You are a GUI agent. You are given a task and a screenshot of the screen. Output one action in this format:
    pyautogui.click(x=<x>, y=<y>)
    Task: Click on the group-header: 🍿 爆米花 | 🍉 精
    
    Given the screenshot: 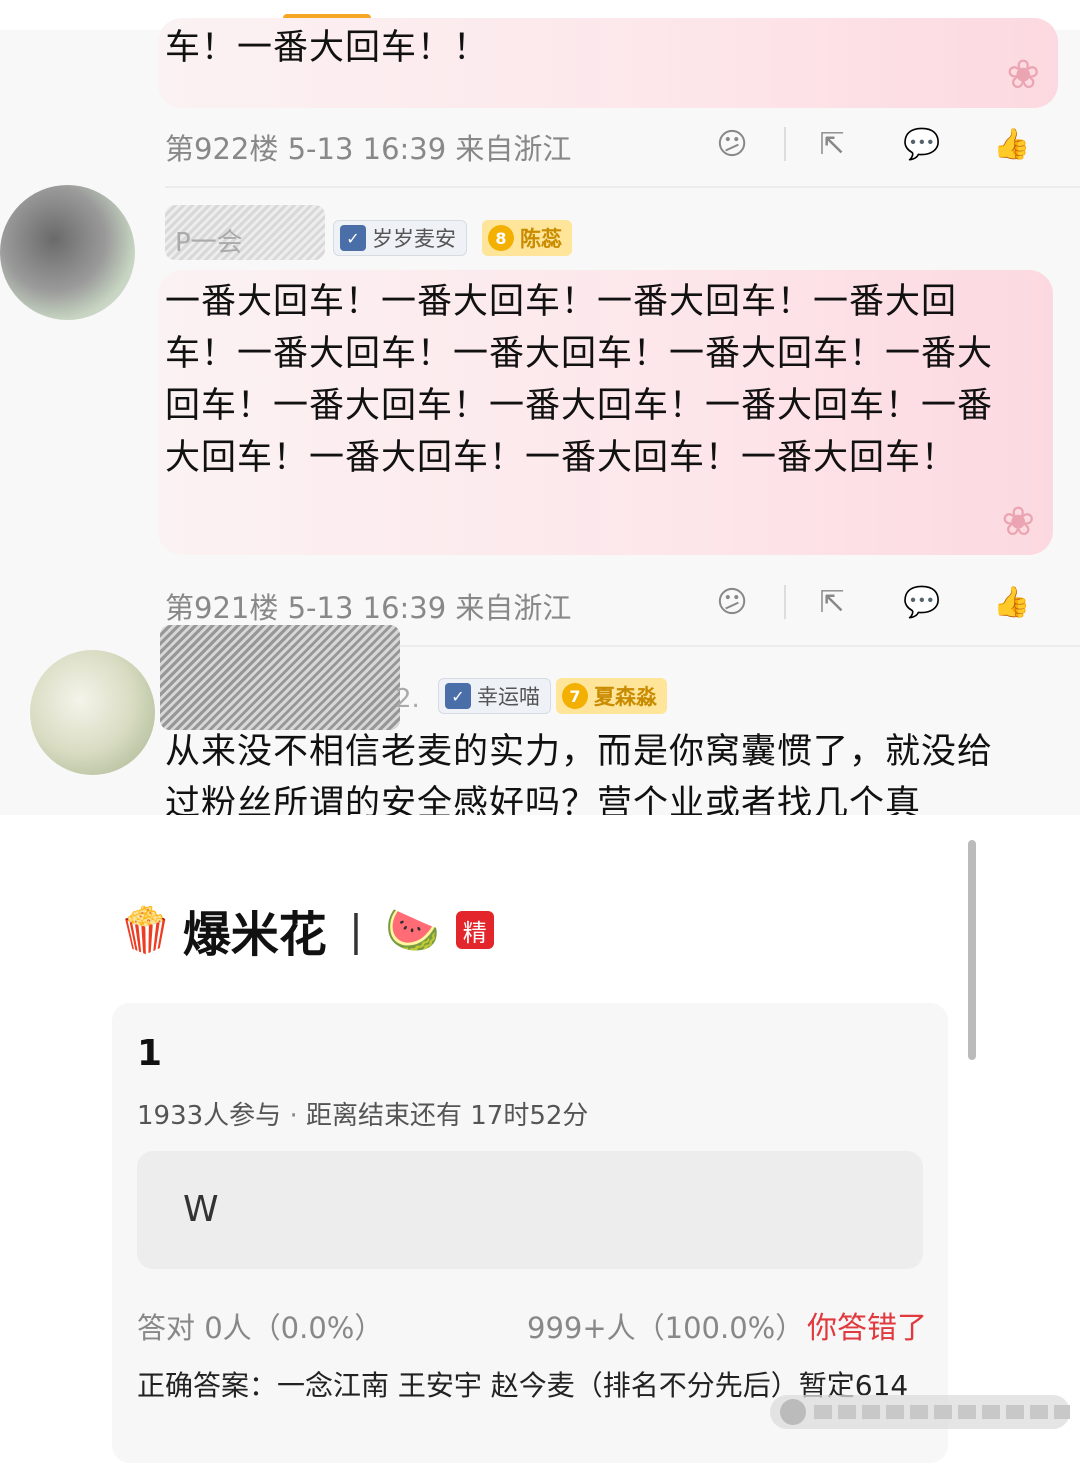 What is the action you would take?
    pyautogui.click(x=306, y=930)
    